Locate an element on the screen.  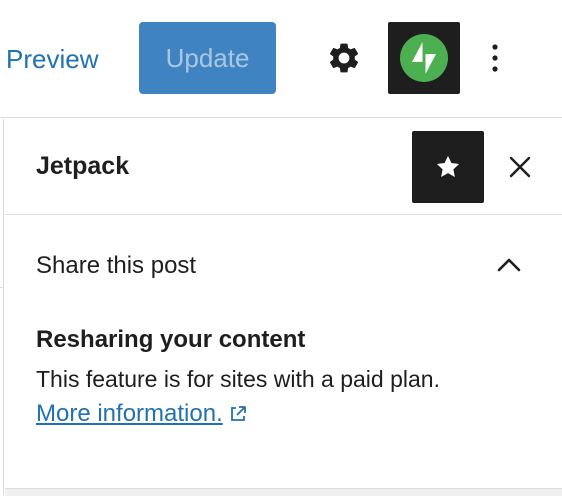
jetpack-bolt-icon is located at coordinates (424, 58).